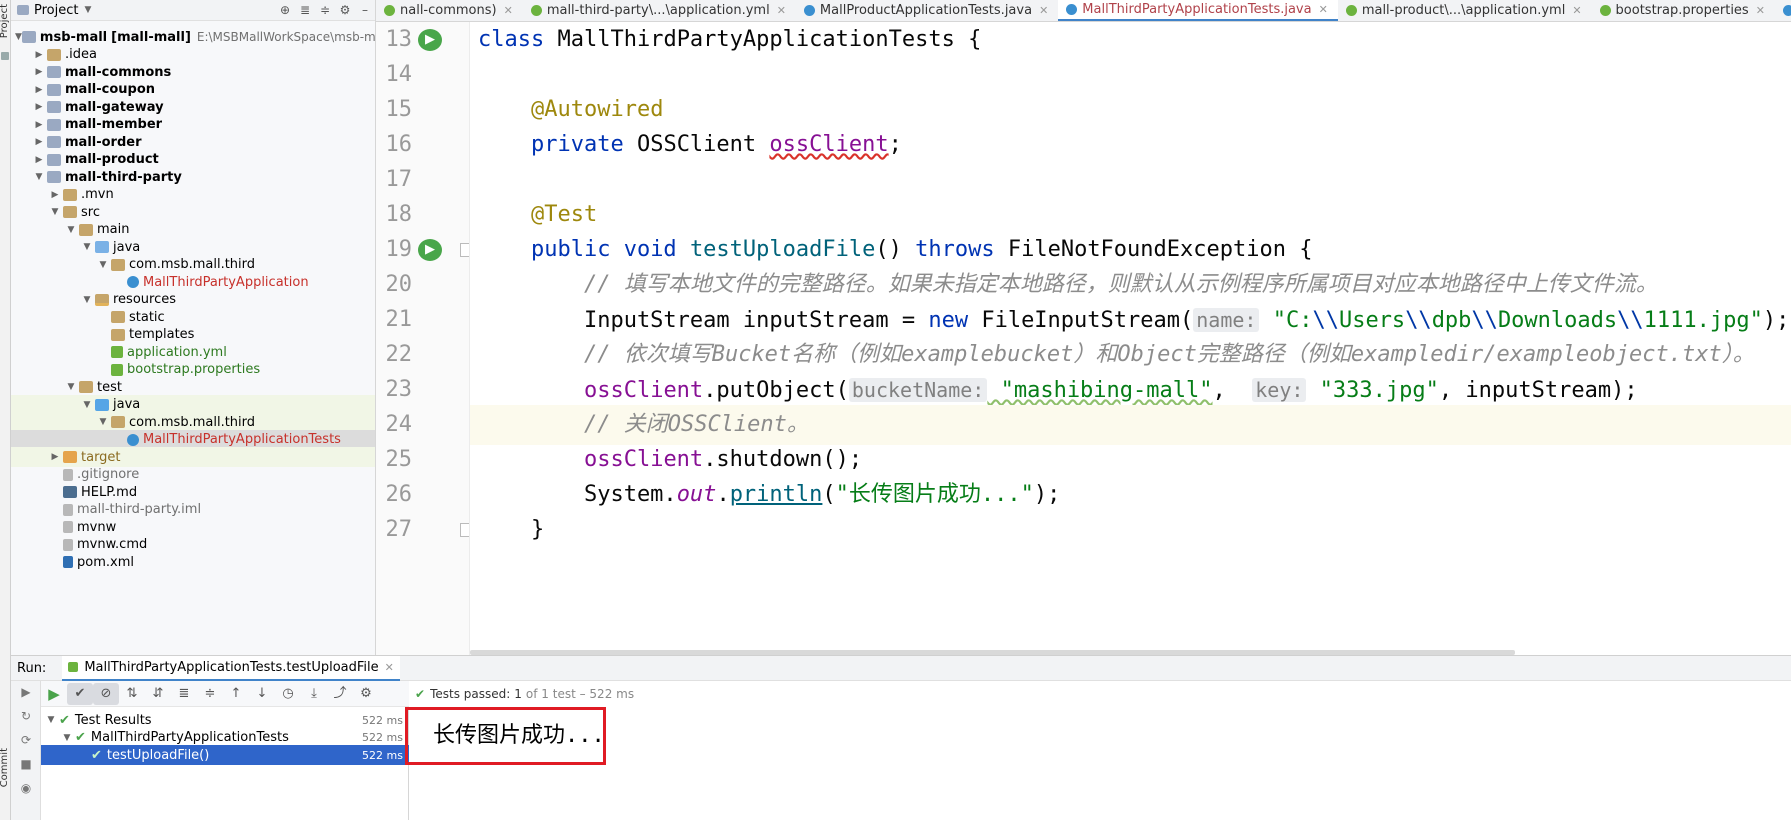 Image resolution: width=1791 pixels, height=820 pixels. What do you see at coordinates (97, 527) in the screenshot?
I see `tree-item-label: mvnw` at bounding box center [97, 527].